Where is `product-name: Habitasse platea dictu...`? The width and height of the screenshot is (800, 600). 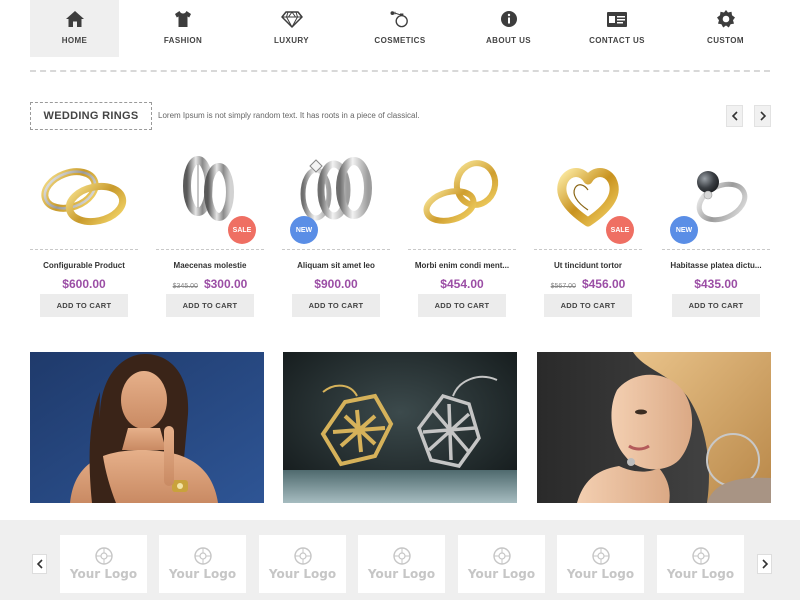 product-name: Habitasse platea dictu... is located at coordinates (716, 265).